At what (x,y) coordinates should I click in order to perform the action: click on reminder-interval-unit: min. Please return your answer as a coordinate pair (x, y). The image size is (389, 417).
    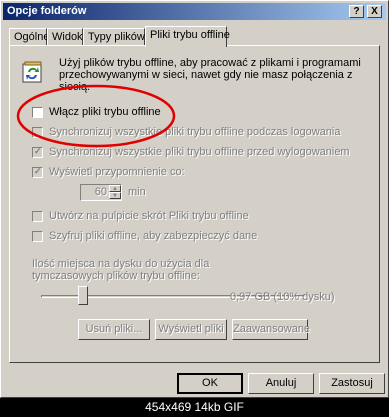
    Looking at the image, I should click on (137, 192).